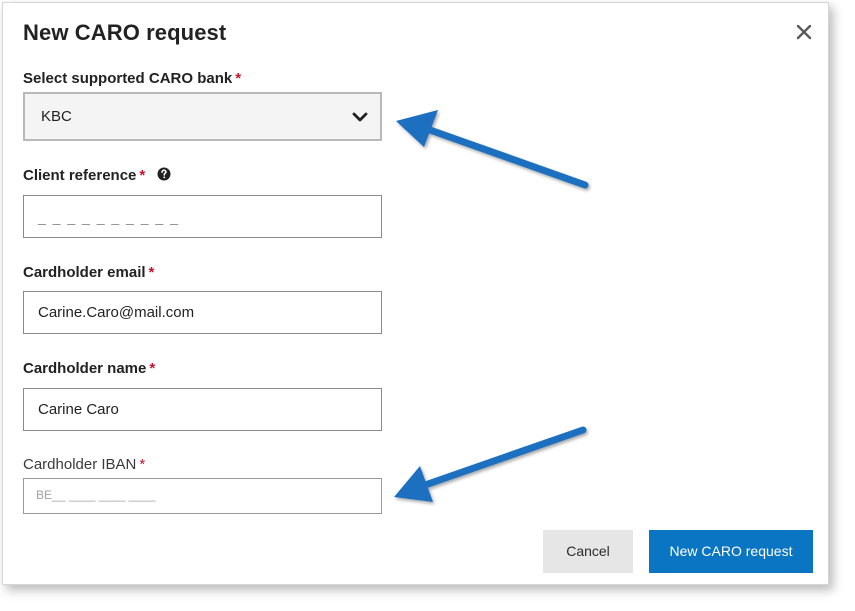 The width and height of the screenshot is (855, 611). Describe the element at coordinates (588, 551) in the screenshot. I see `cancel-button: Cancel` at that location.